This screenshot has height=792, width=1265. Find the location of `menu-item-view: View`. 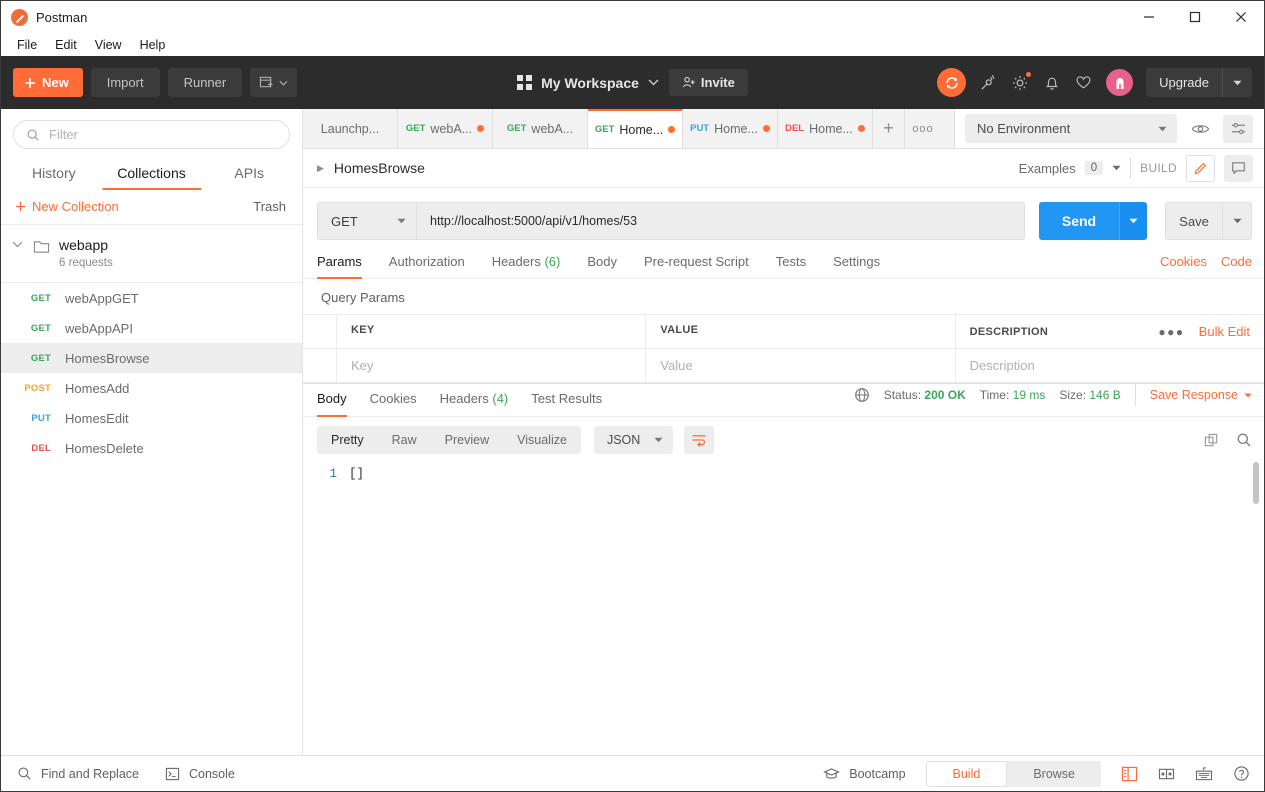

menu-item-view: View is located at coordinates (108, 45).